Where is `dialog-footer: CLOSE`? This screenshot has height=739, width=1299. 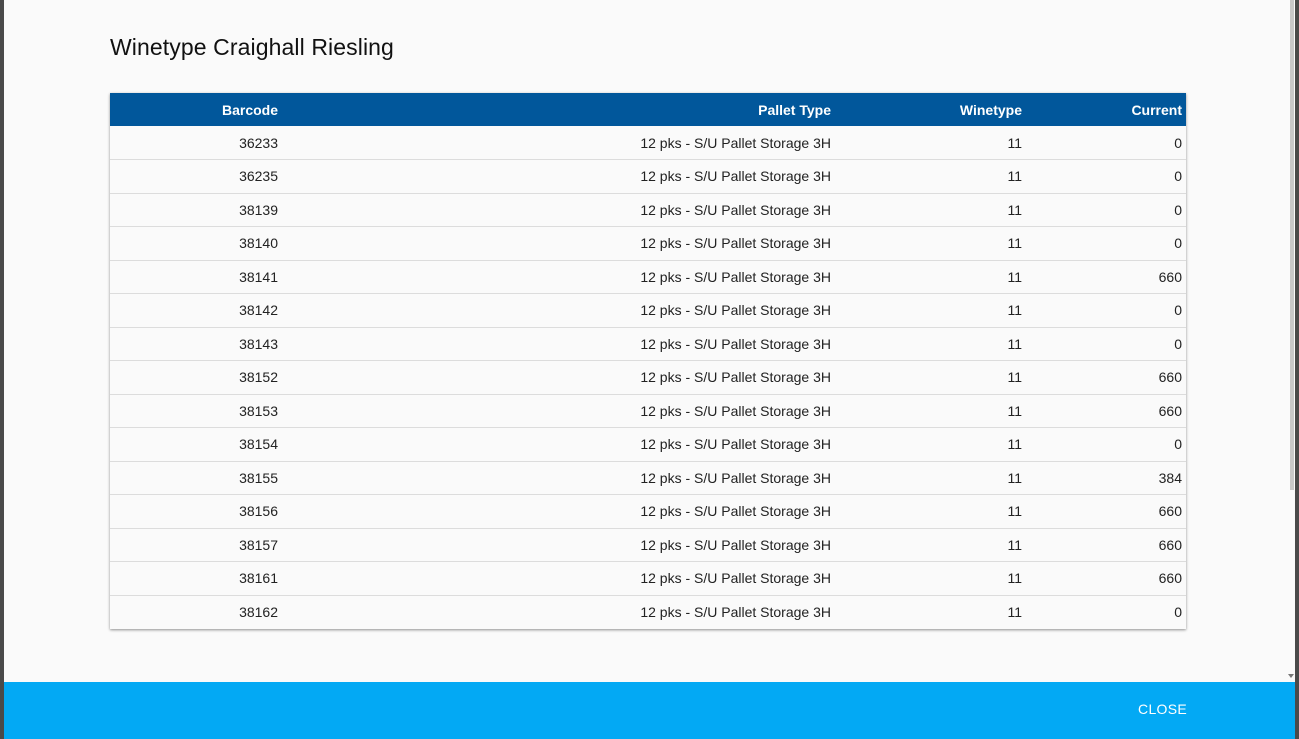
dialog-footer: CLOSE is located at coordinates (649, 710).